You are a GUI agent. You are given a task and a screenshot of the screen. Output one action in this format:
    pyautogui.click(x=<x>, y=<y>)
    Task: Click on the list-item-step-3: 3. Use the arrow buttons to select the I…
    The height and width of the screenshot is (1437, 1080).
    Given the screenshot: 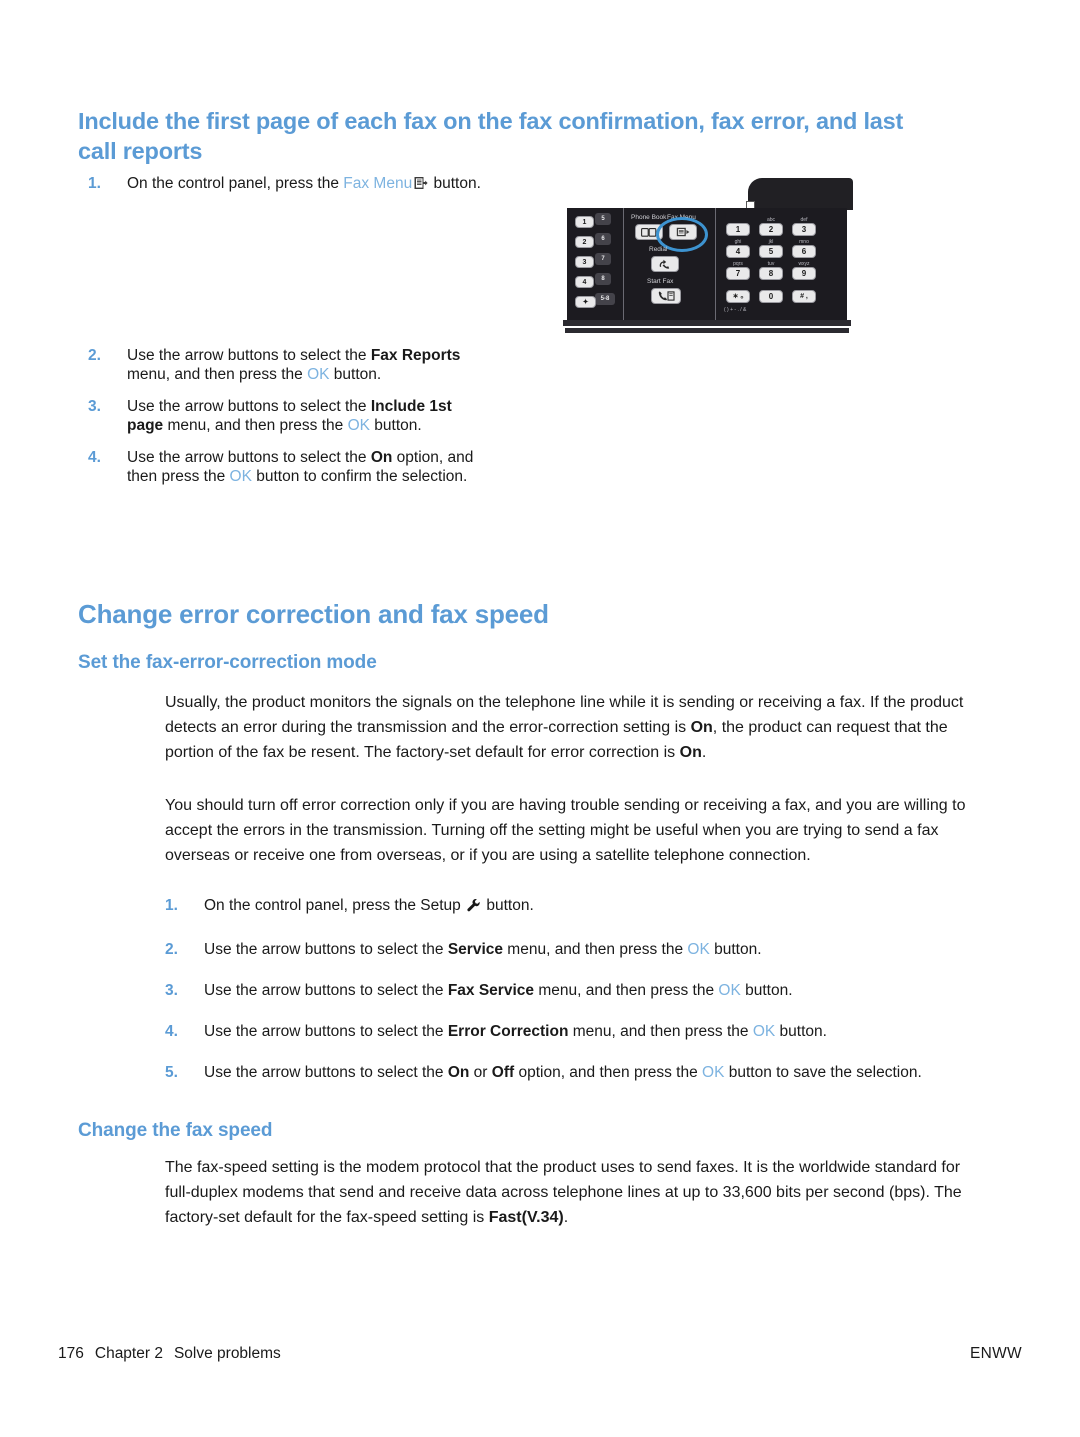 What is the action you would take?
    pyautogui.click(x=285, y=416)
    